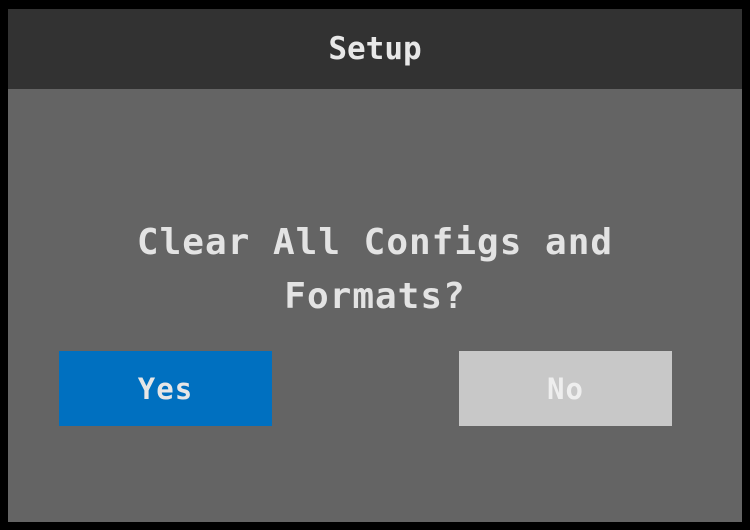  Describe the element at coordinates (375, 242) in the screenshot. I see `confirm-message-line-1: Clear All Configs and` at that location.